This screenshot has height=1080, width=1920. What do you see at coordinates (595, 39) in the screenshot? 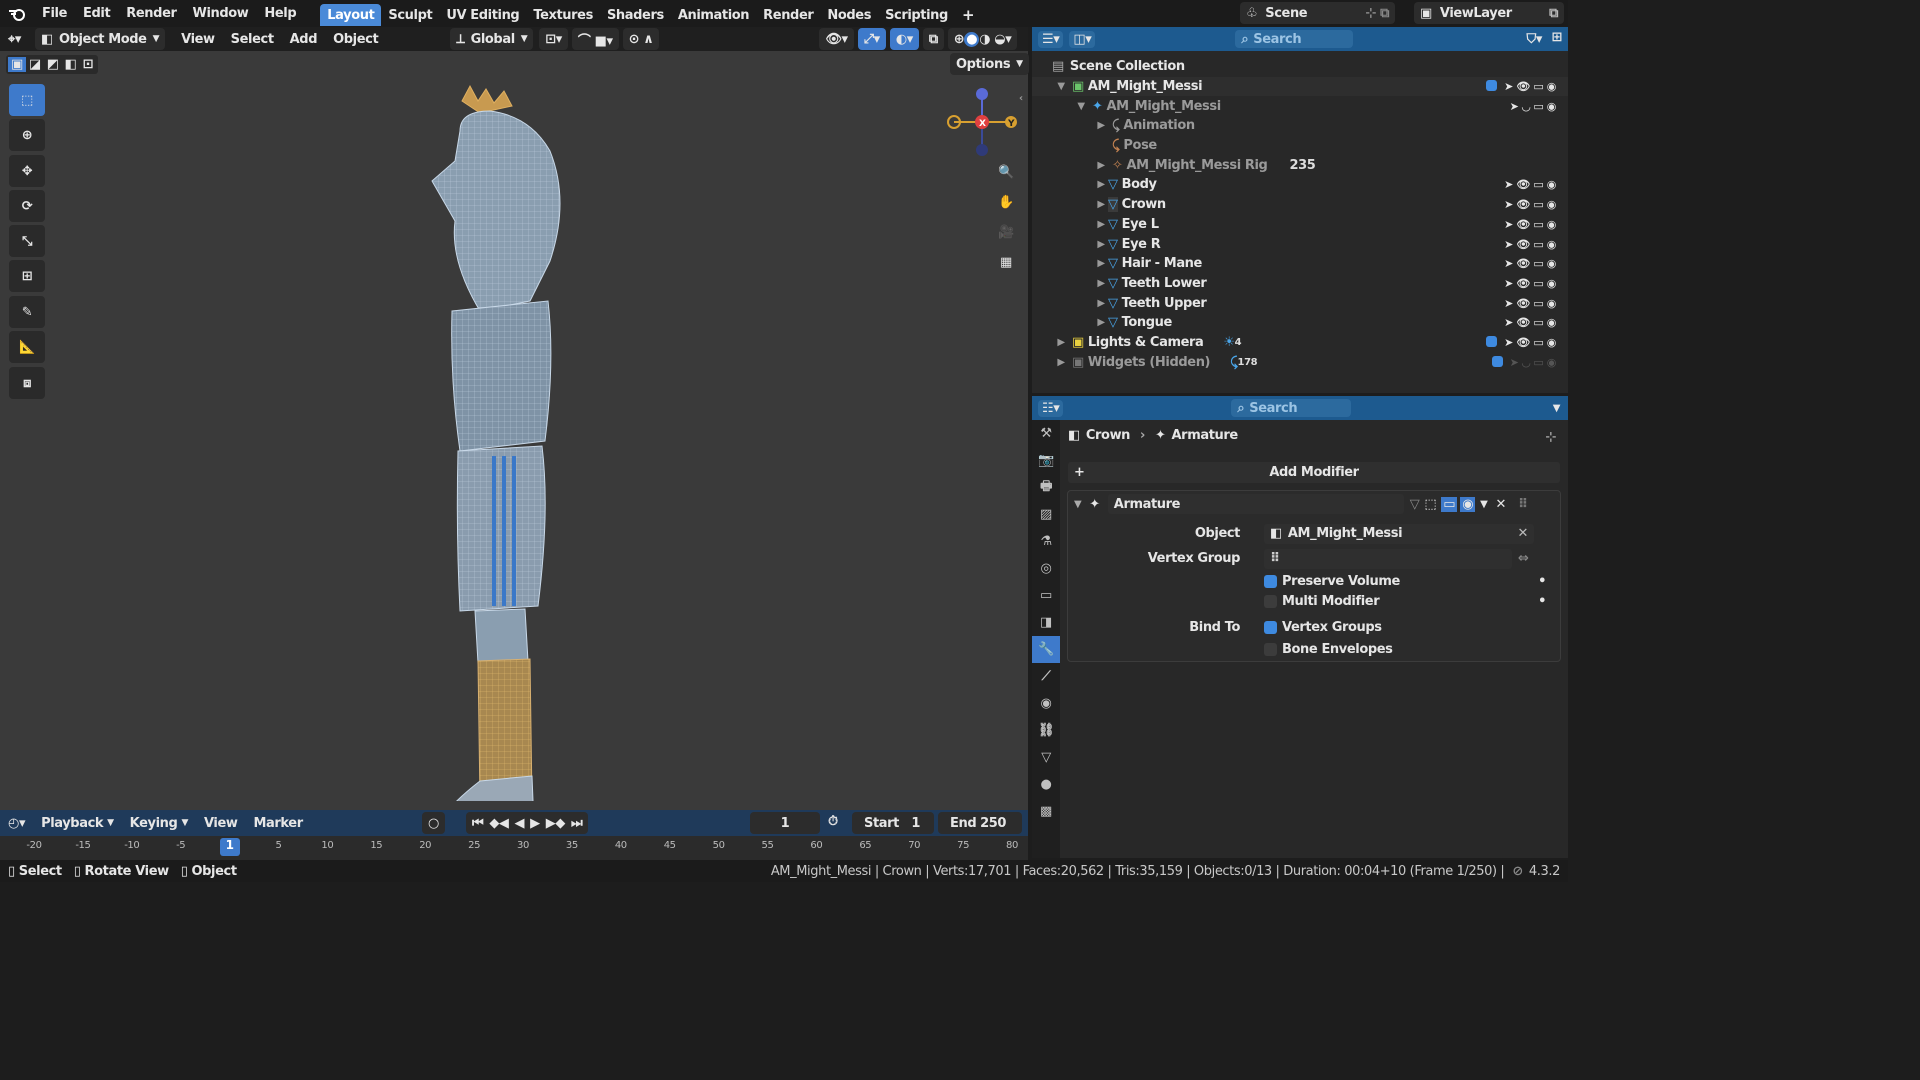
I see `snap-toggle: ⌒ ■▾` at bounding box center [595, 39].